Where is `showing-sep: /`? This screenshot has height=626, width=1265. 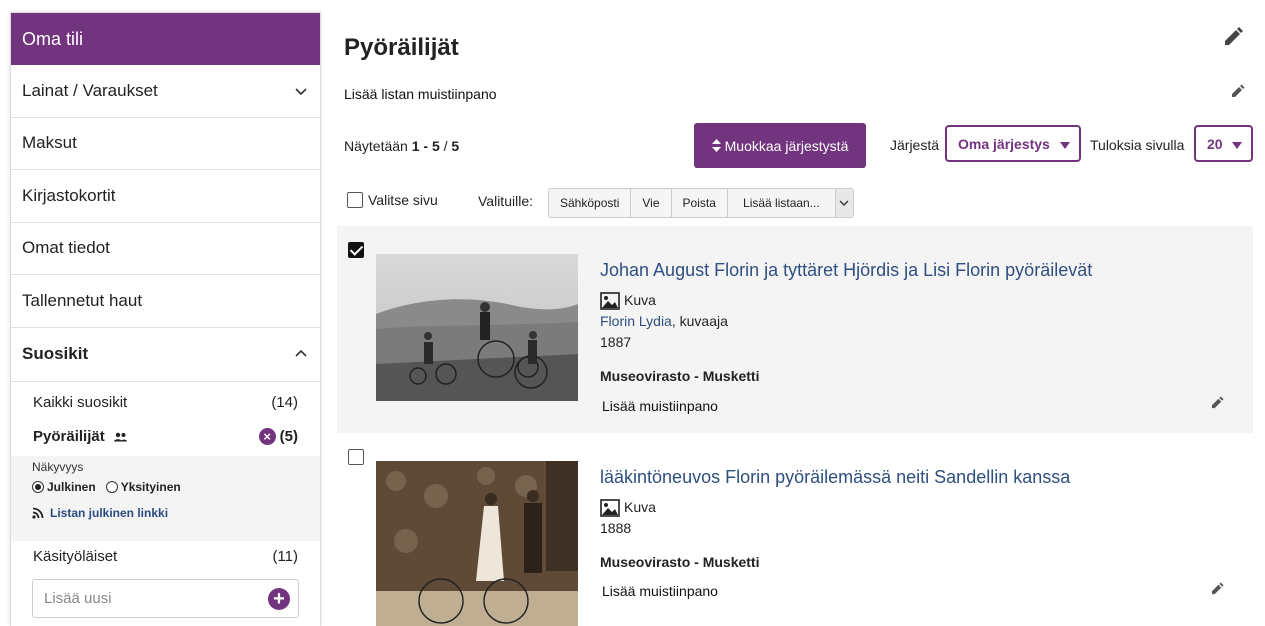
showing-sep: / is located at coordinates (445, 146).